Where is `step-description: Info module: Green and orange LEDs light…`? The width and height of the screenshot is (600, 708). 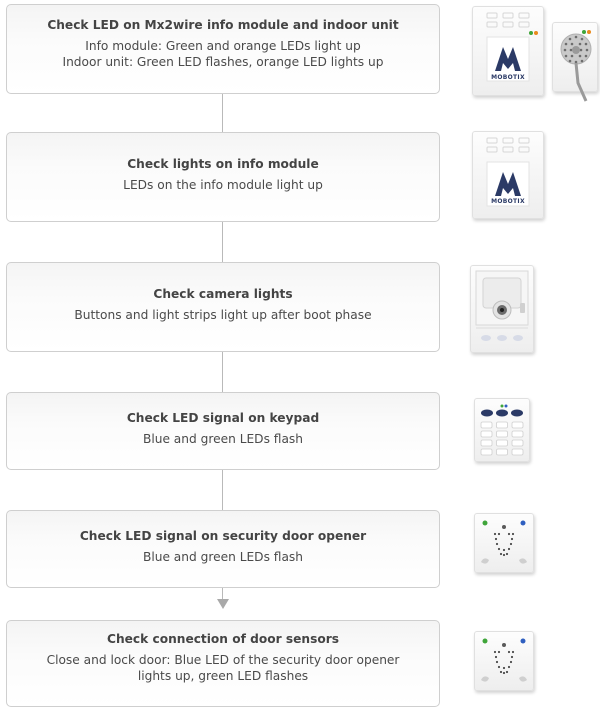
step-description: Info module: Green and orange LEDs light… is located at coordinates (223, 46).